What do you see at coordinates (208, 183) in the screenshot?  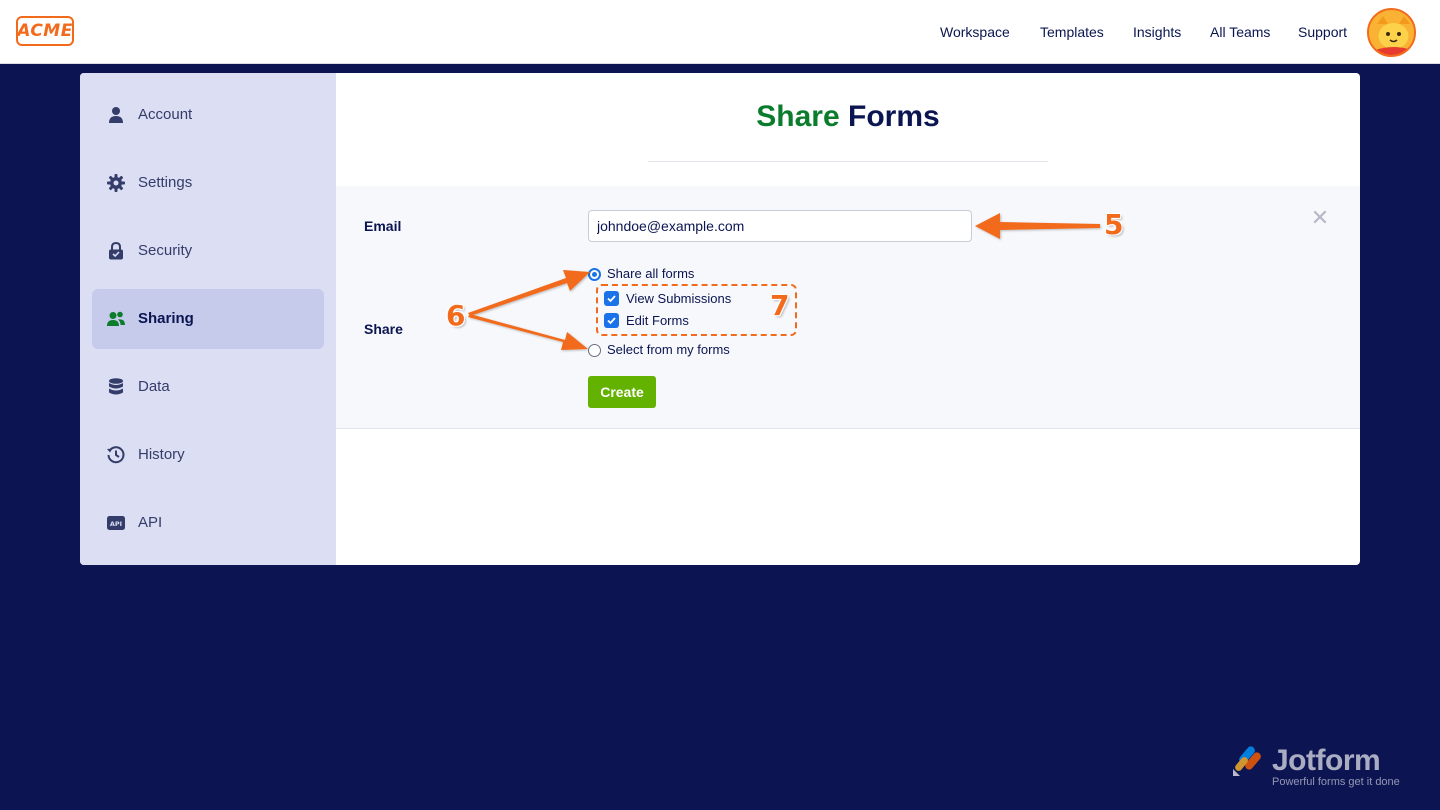 I see `sidebar-item-settings: Settings` at bounding box center [208, 183].